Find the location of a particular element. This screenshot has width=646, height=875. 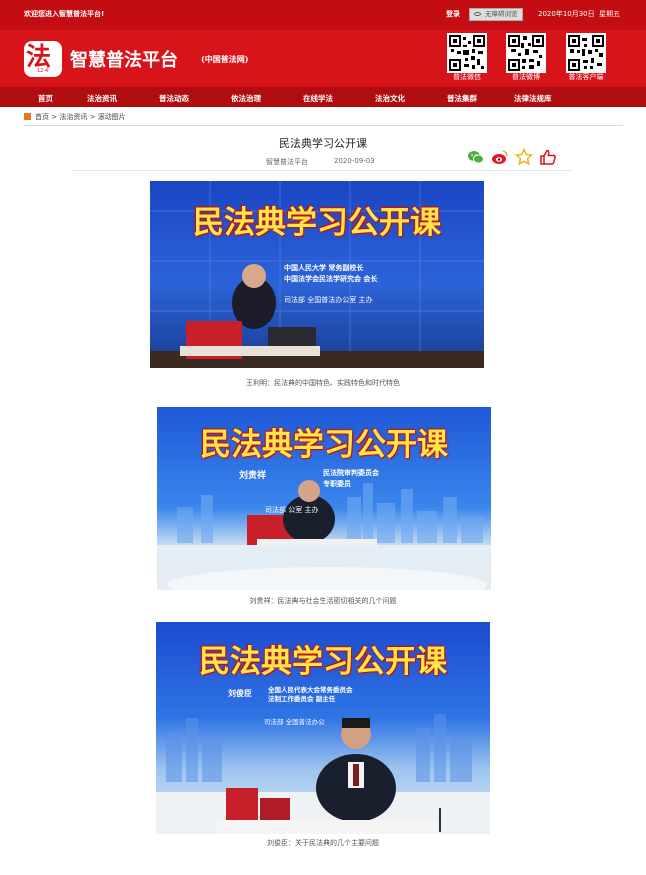

lecture-photo-2: 民法典学习公开课 刘贵祥 民法院审判委员会 专职委员 司法部 公室 主办 is located at coordinates (324, 498).